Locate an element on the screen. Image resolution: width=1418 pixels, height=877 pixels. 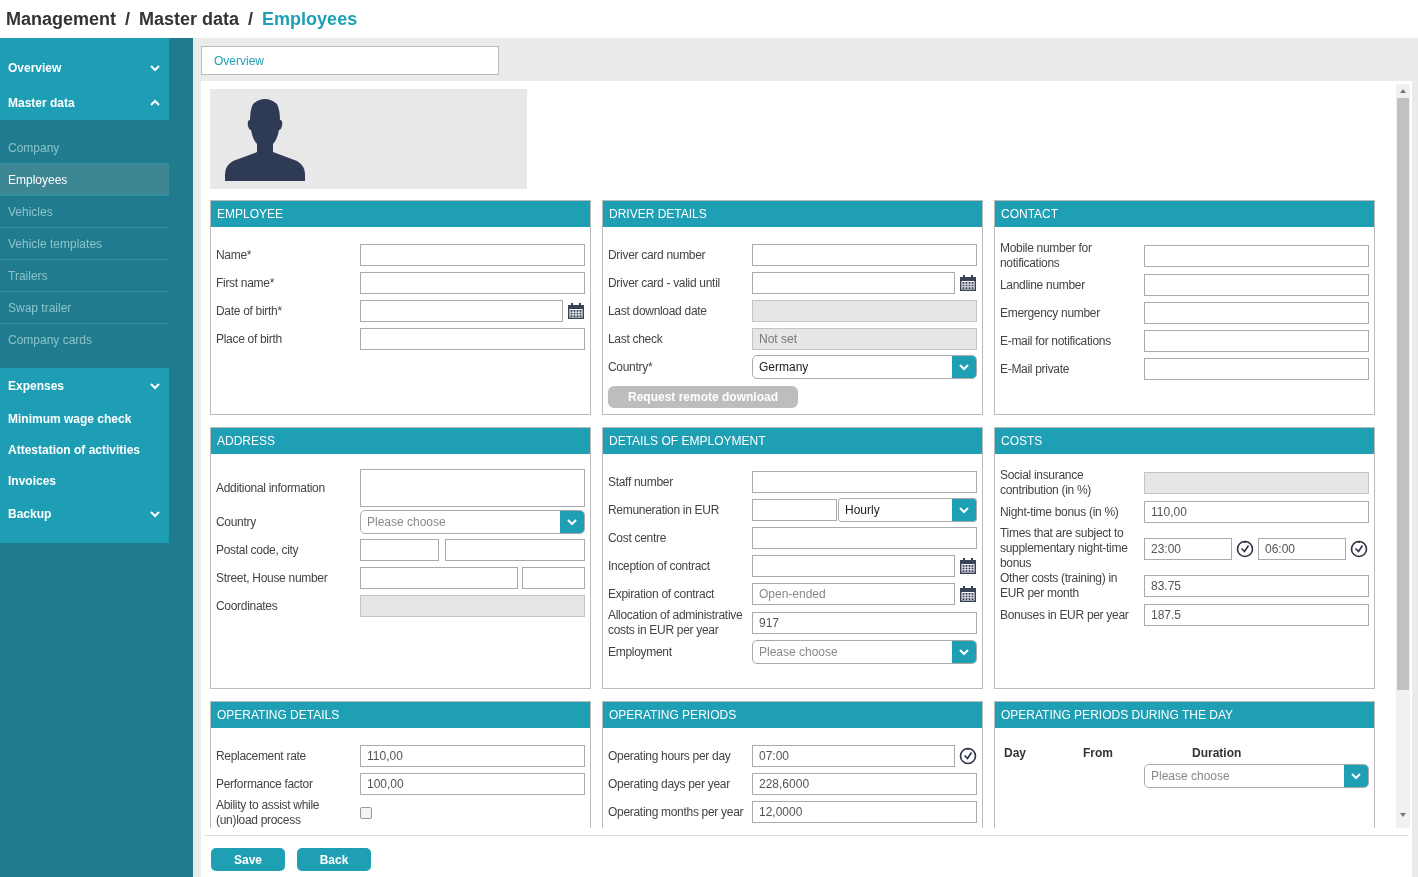
sidebar-item: Employees is located at coordinates (84, 180).